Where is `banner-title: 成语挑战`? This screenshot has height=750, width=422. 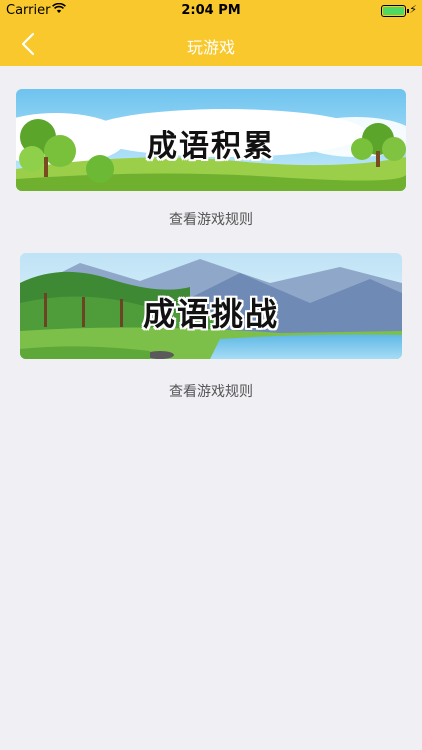
banner-title: 成语挑战 is located at coordinates (210, 314).